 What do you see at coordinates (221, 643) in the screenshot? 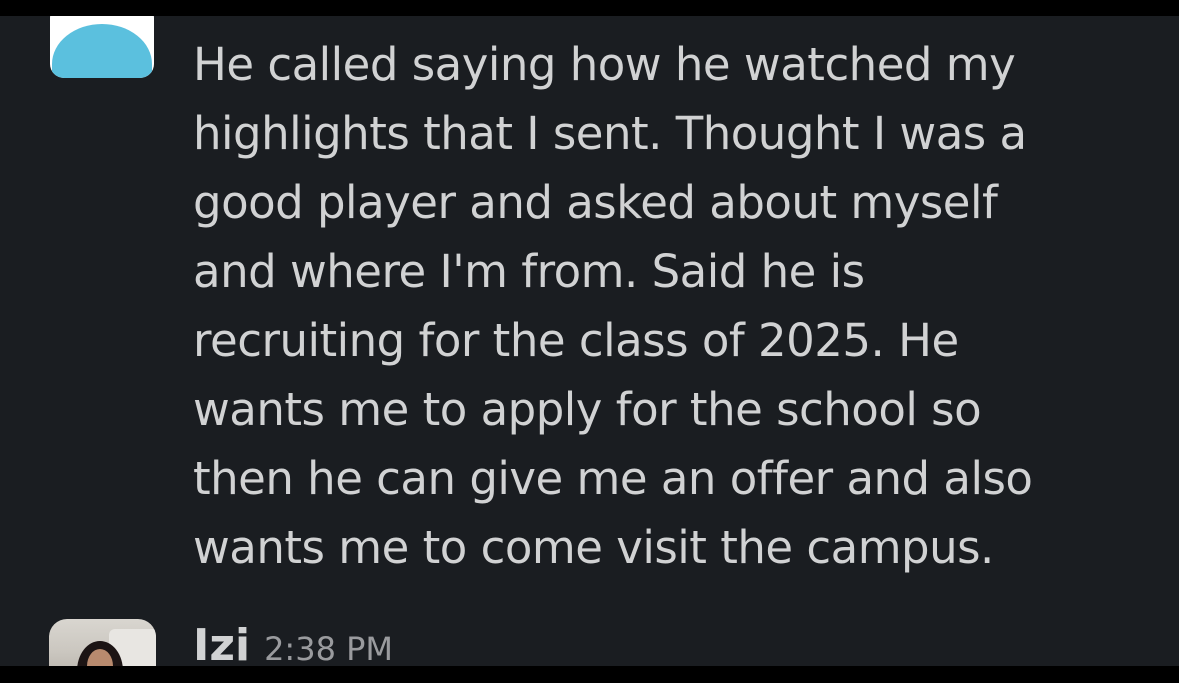
I see `sender-name: Izi` at bounding box center [221, 643].